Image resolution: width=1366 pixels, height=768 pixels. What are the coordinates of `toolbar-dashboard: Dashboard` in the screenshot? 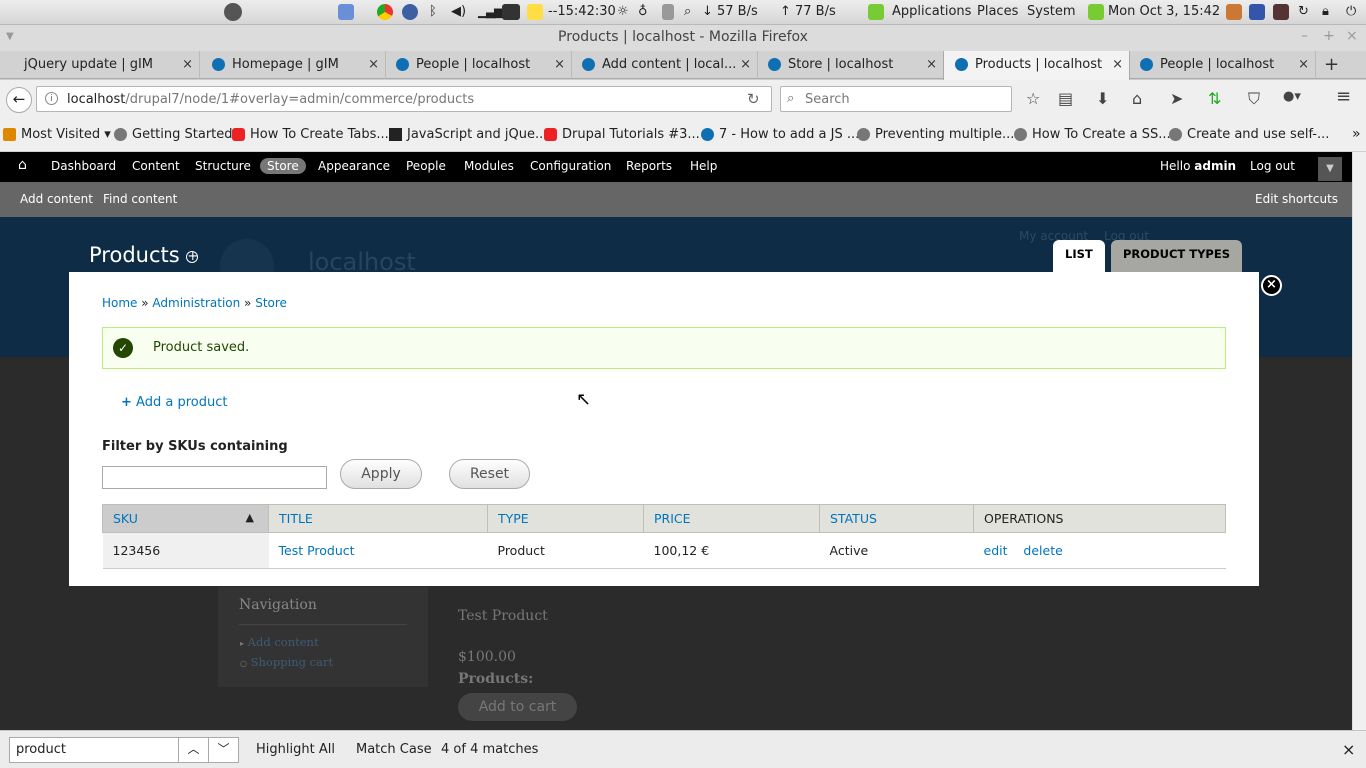 It's located at (83, 166).